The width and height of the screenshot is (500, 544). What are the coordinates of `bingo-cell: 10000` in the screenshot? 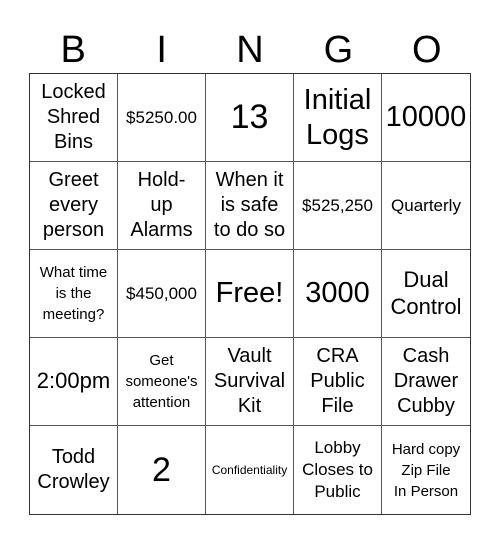 It's located at (426, 118).